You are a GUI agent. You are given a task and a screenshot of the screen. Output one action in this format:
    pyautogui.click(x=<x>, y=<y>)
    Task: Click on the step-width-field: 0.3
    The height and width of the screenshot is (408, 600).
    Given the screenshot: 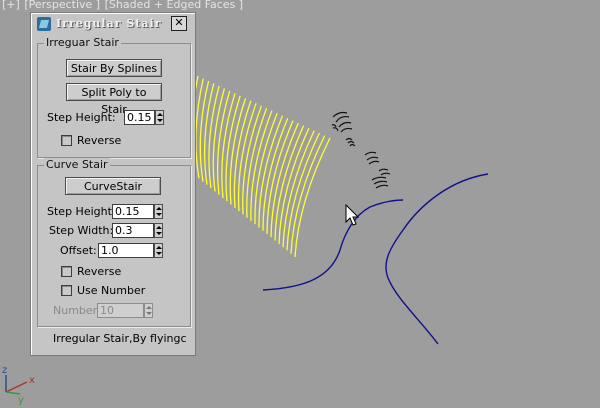 What is the action you would take?
    pyautogui.click(x=133, y=230)
    